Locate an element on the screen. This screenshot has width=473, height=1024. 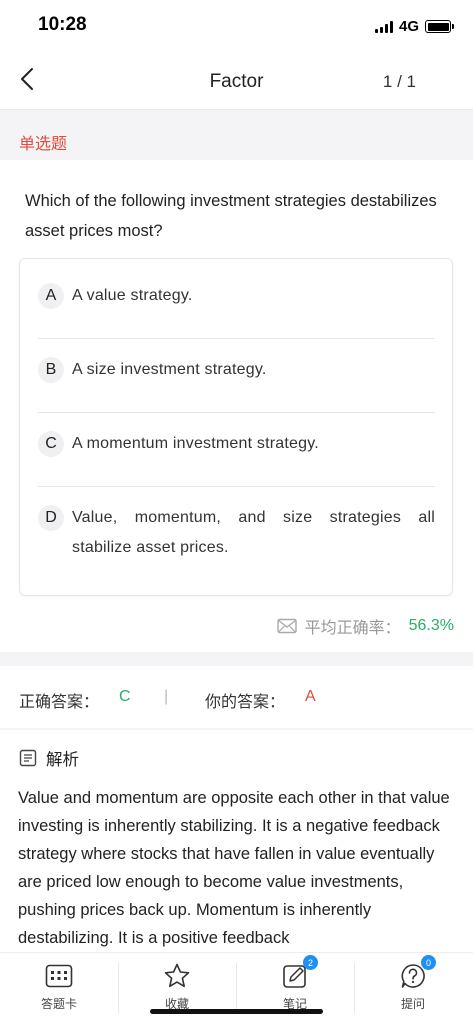
nav-bar: Factor 1 / 1 is located at coordinates (236, 79).